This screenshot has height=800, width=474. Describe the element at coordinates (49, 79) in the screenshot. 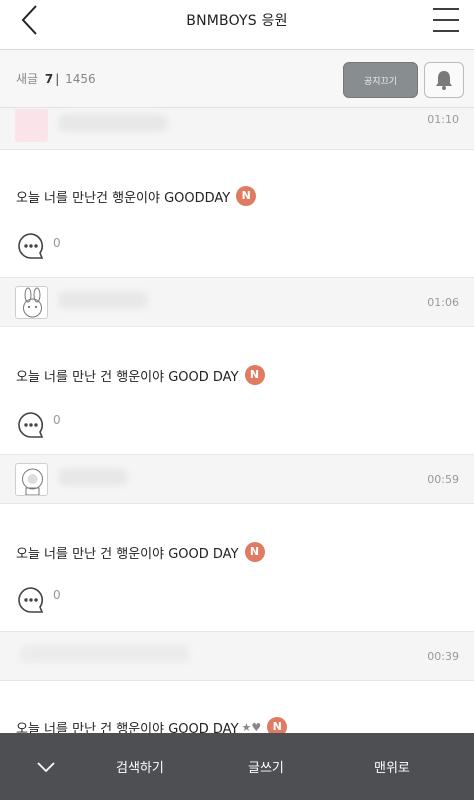

I see `new-posts-count: 7` at that location.